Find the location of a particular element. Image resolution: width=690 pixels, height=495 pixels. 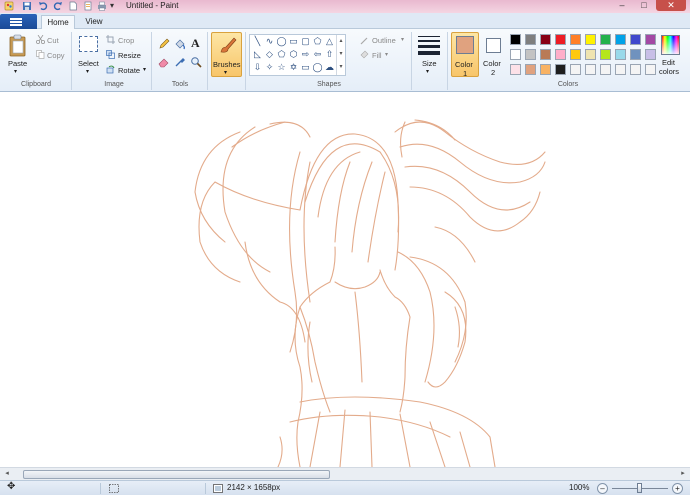

four-point-star-shape-icon: ✧ is located at coordinates (269, 67).